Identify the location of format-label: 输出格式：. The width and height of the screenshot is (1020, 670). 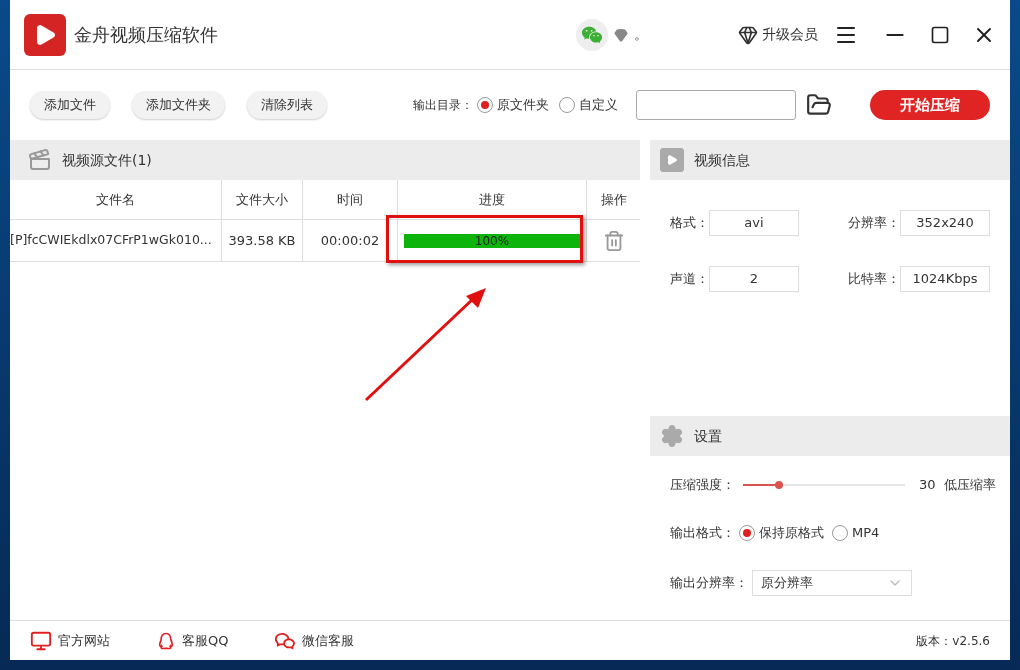
(702, 533).